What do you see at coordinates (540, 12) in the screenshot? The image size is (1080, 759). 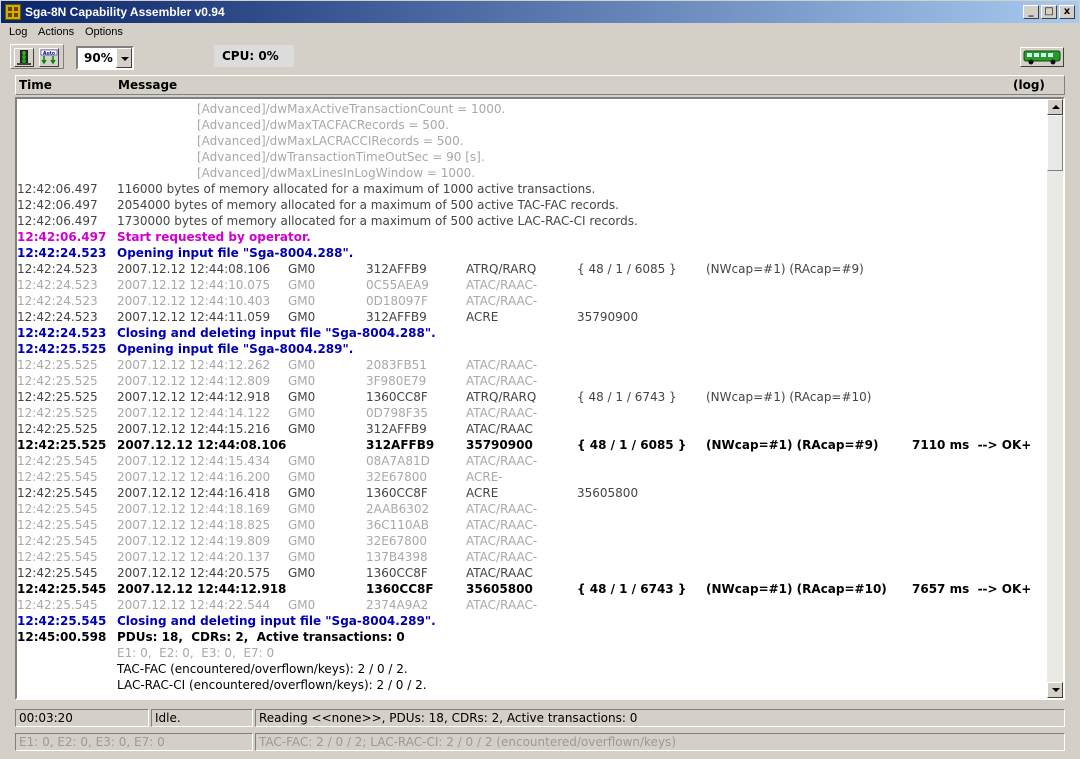 I see `title-bar: Sga-8N Capability Assembler v0.94 _ □ x` at bounding box center [540, 12].